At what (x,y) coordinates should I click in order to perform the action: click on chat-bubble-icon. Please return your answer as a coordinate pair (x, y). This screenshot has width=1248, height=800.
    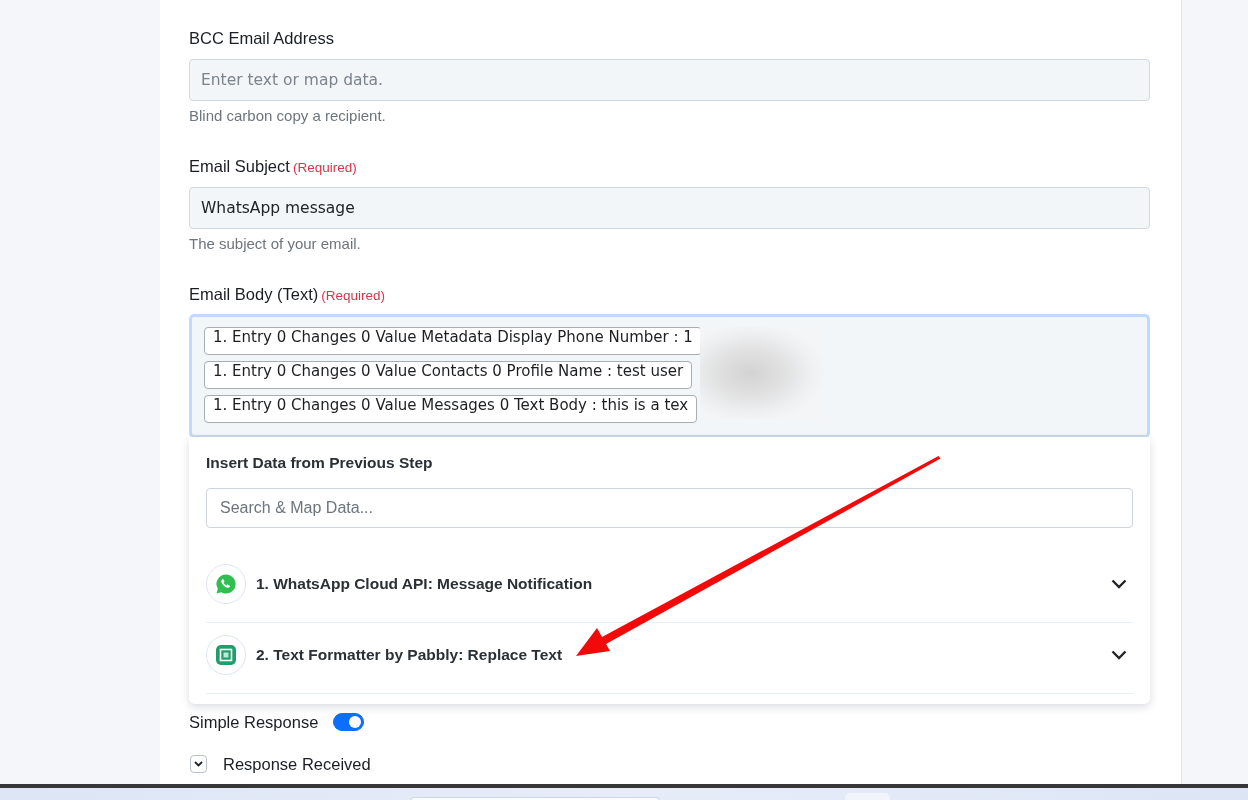
    Looking at the image, I should click on (226, 584).